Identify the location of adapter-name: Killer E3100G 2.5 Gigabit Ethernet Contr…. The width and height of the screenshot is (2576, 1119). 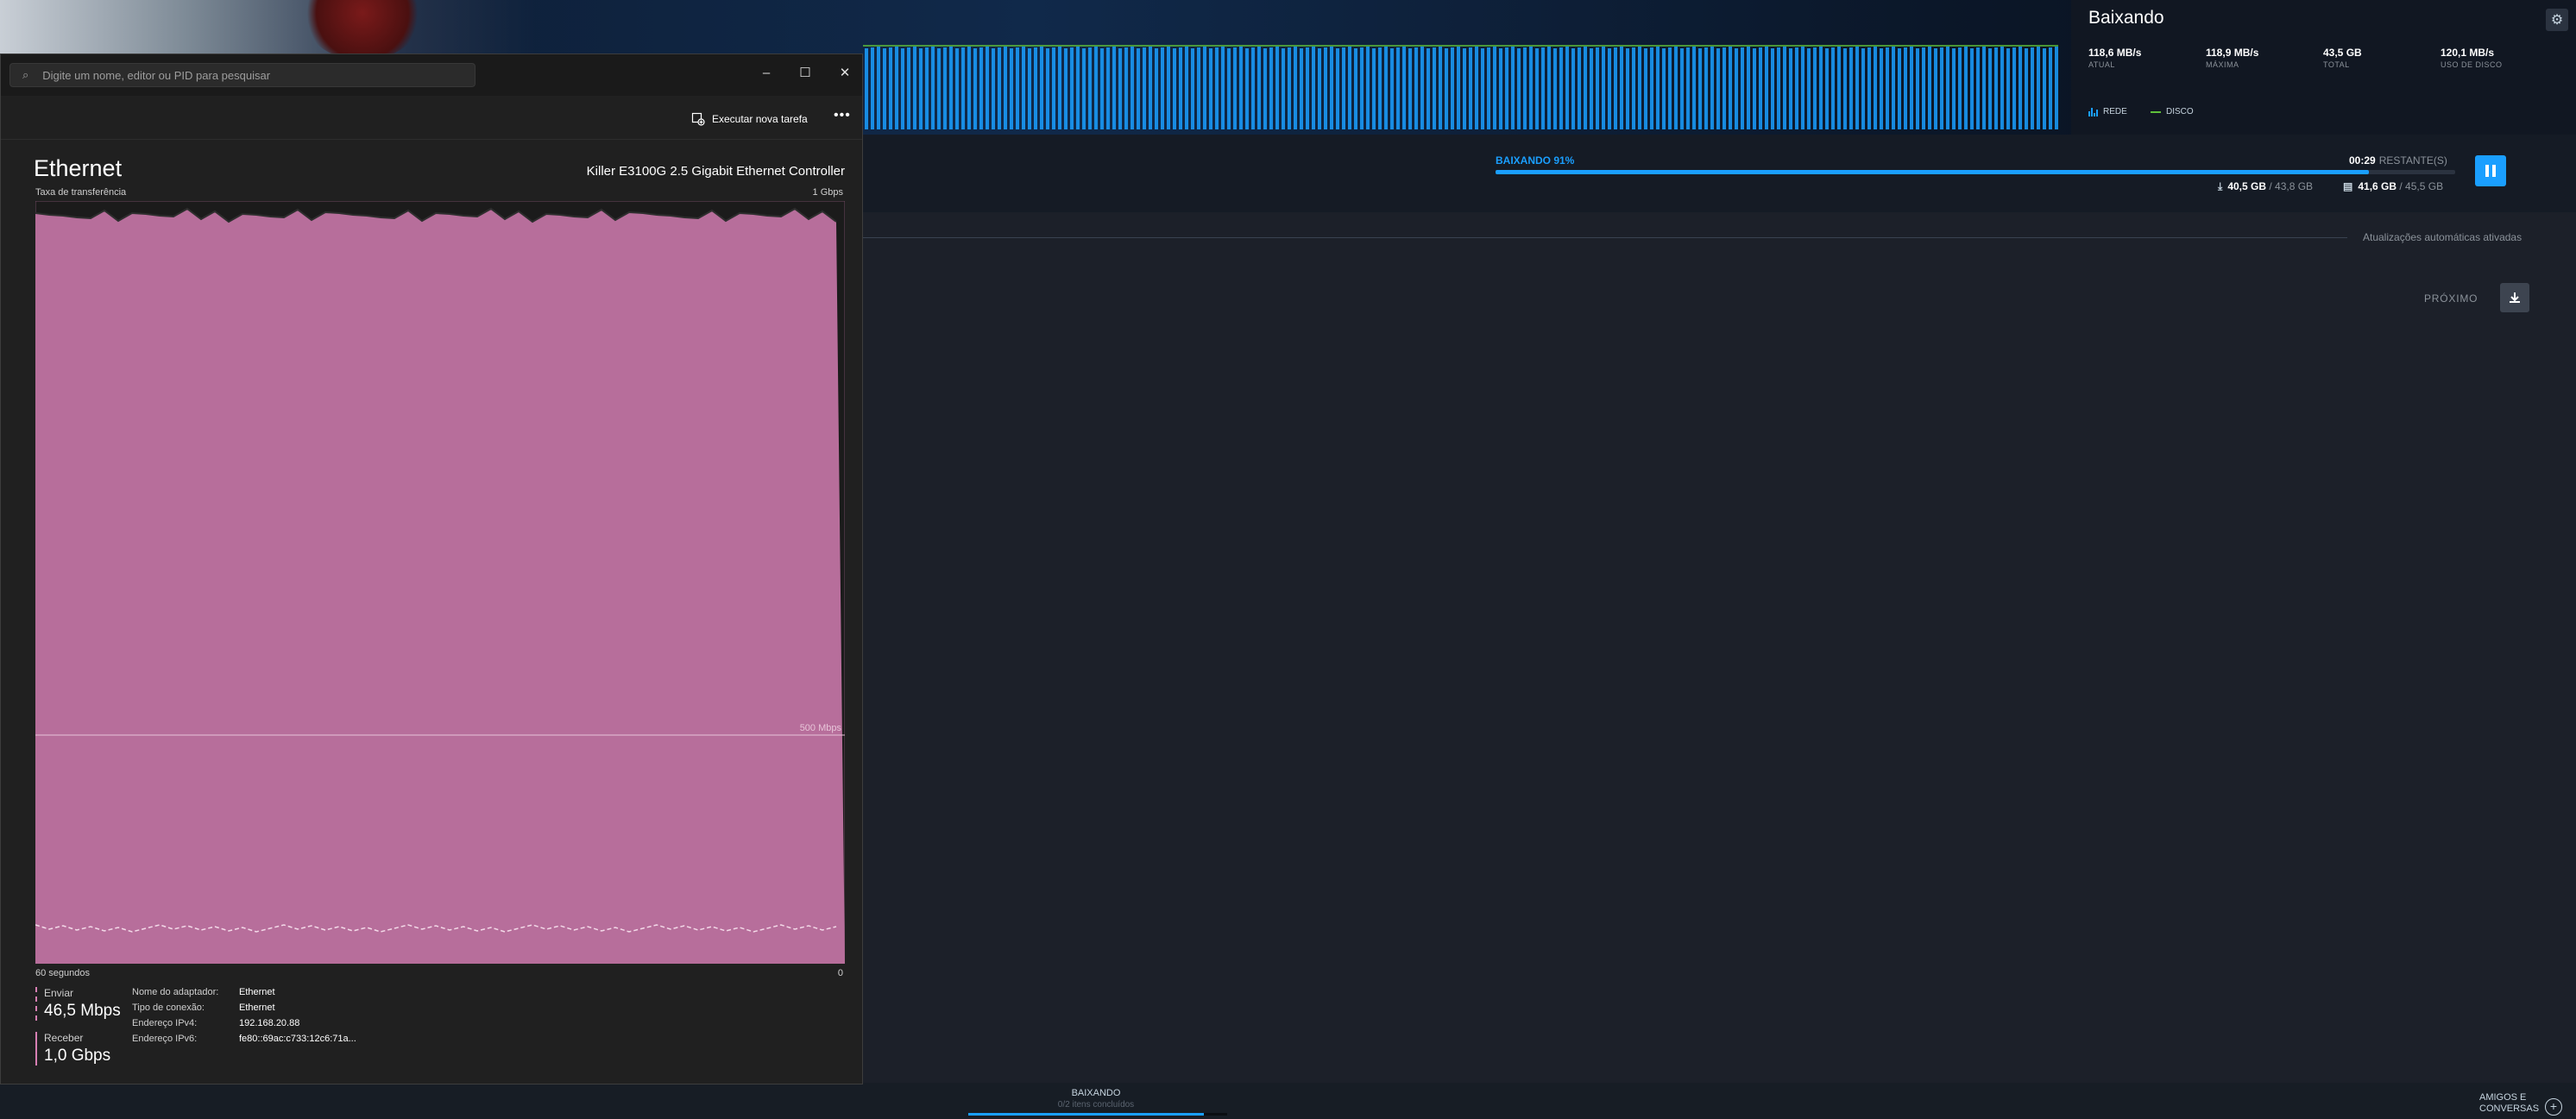
(716, 172).